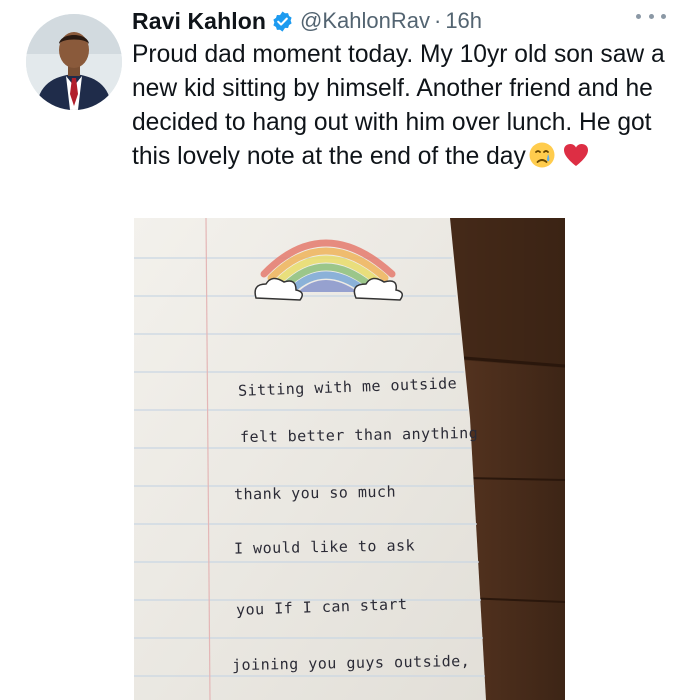 This screenshot has width=700, height=700. Describe the element at coordinates (282, 21) in the screenshot. I see `verified-badge-icon` at that location.